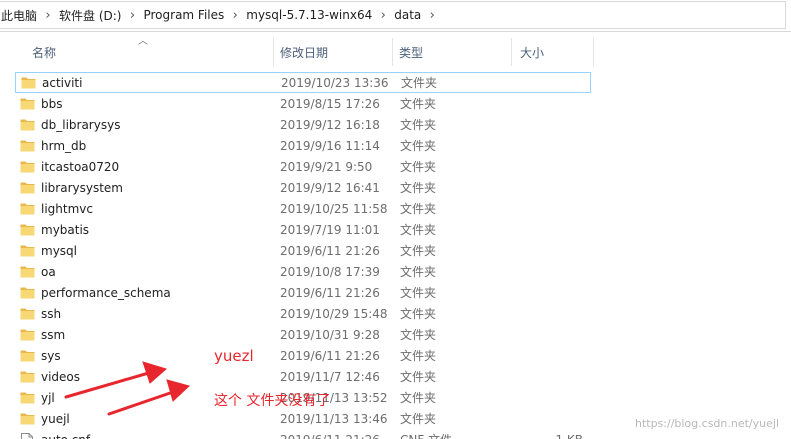 The height and width of the screenshot is (439, 791). Describe the element at coordinates (330, 334) in the screenshot. I see `file-modified-date: 2019/10/31 9:28` at that location.